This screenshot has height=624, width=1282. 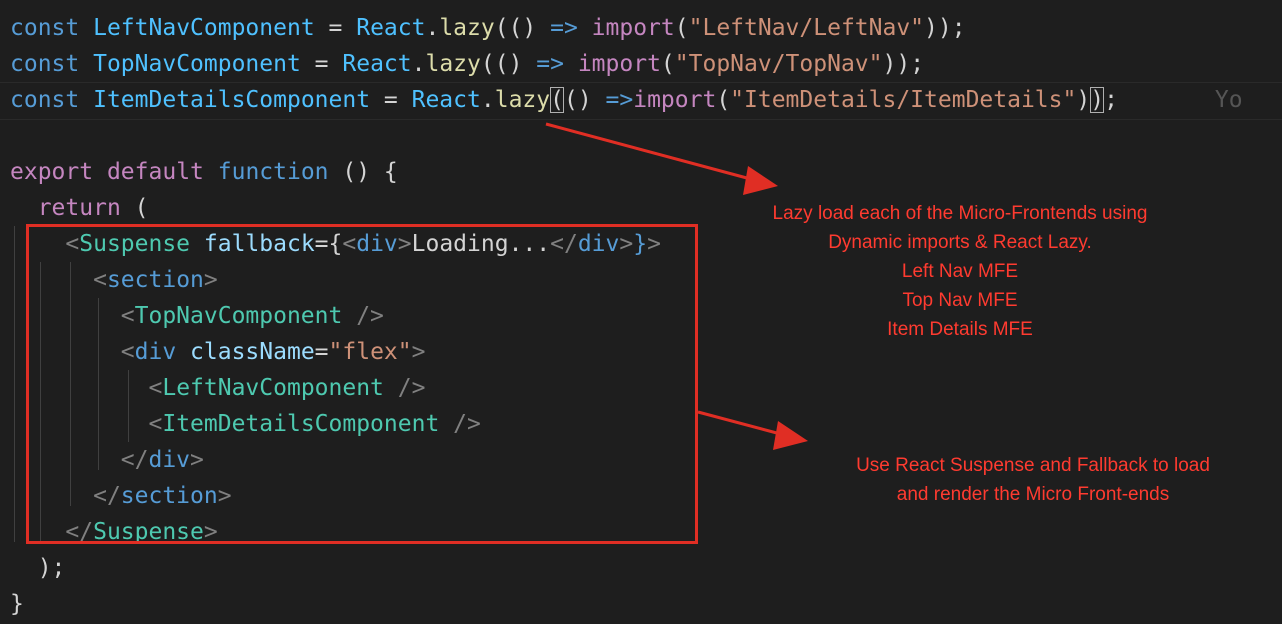 I want to click on annotation-line: and render the Micro Front-ends, so click(x=1033, y=494).